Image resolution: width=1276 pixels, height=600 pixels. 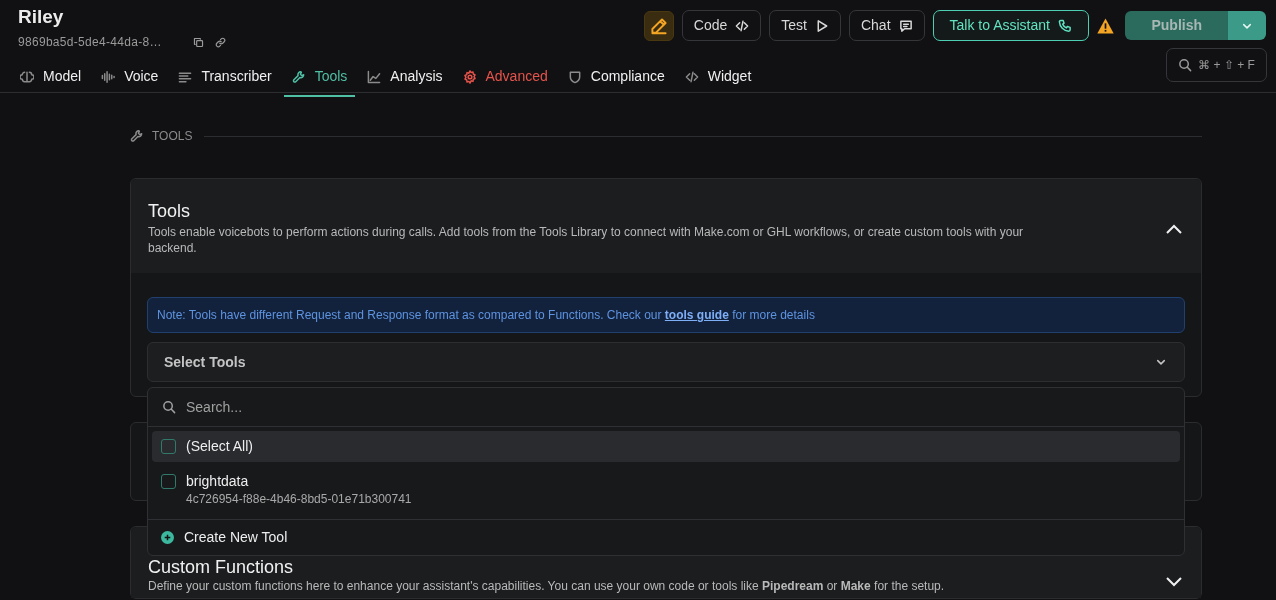 What do you see at coordinates (696, 315) in the screenshot?
I see `tools-guide-link: tools guide` at bounding box center [696, 315].